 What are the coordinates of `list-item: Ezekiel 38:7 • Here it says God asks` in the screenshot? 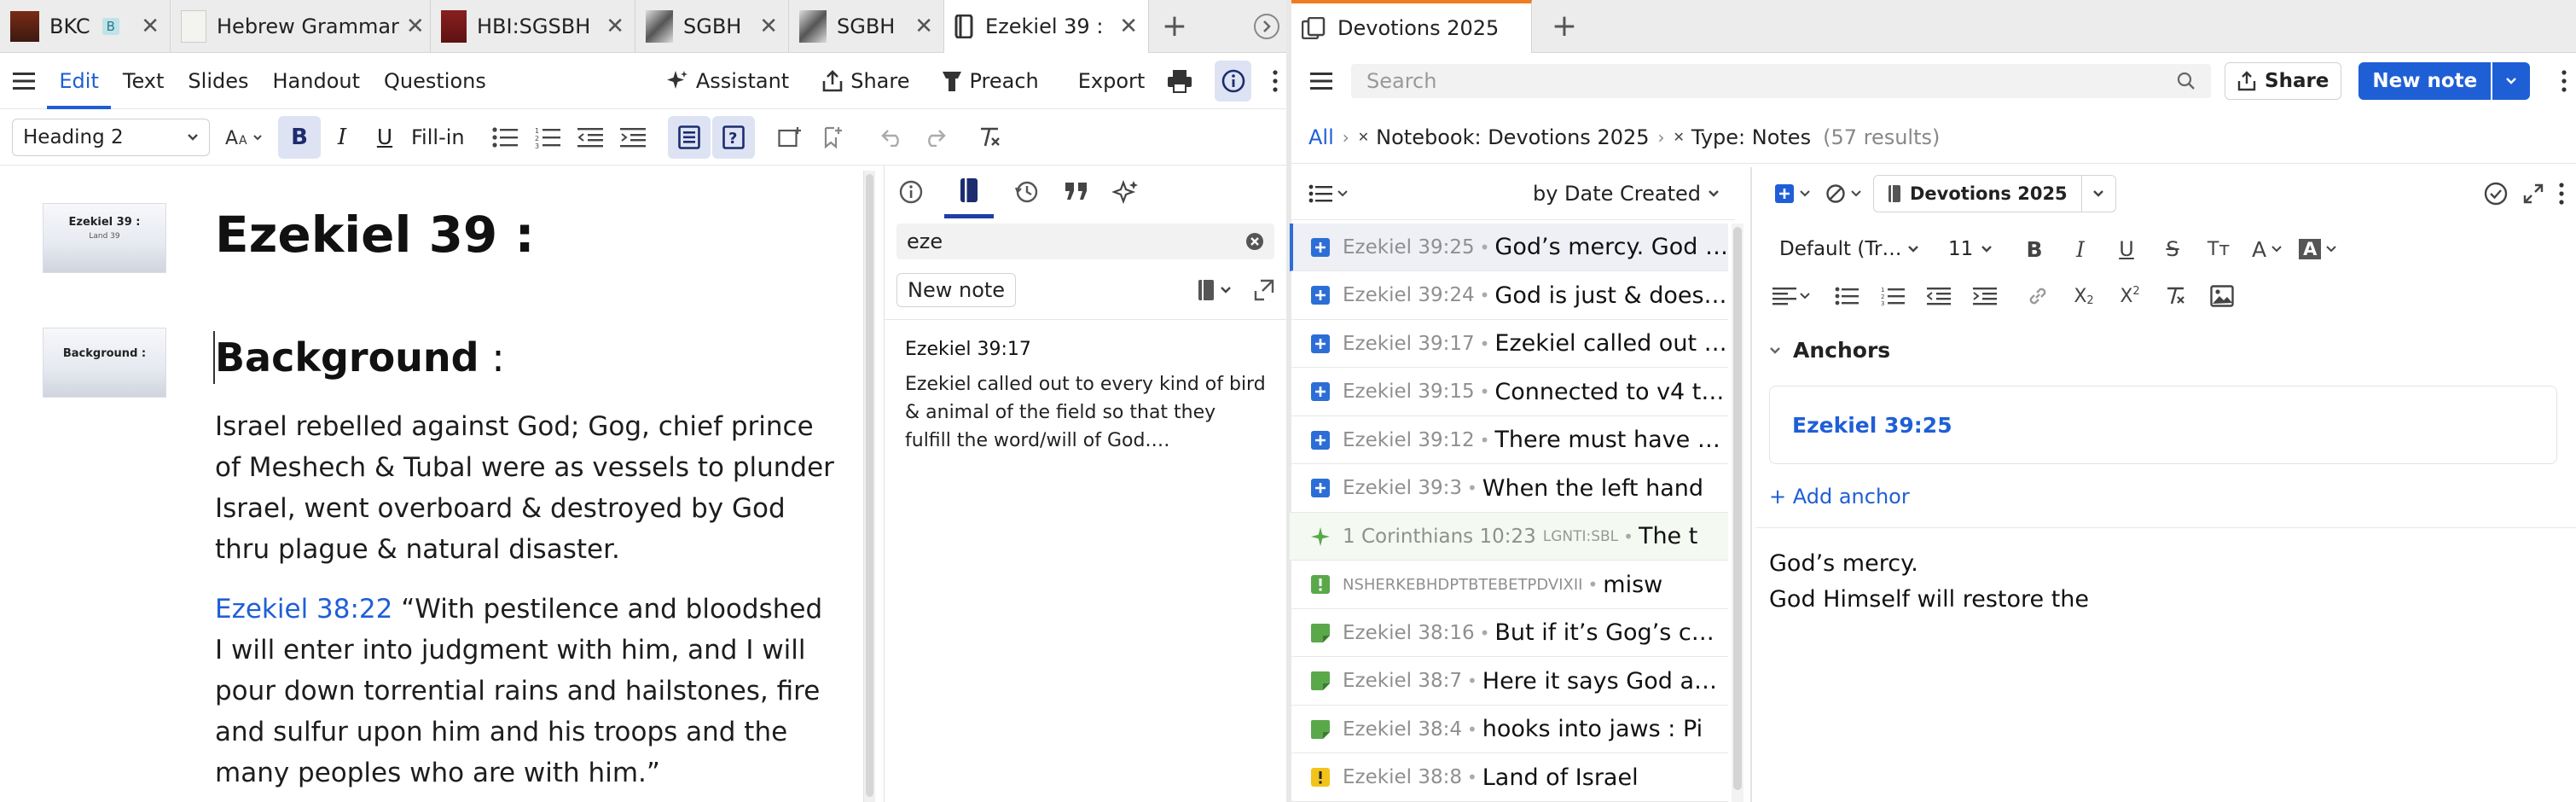 It's located at (1509, 682).